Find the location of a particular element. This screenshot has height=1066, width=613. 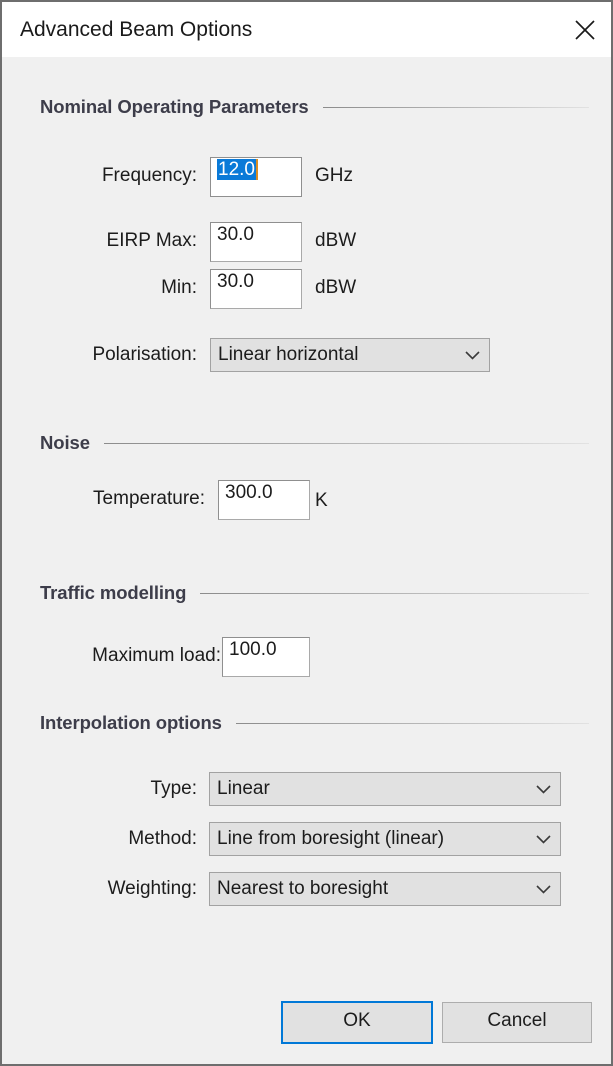

method-label: Method: is located at coordinates (162, 838).